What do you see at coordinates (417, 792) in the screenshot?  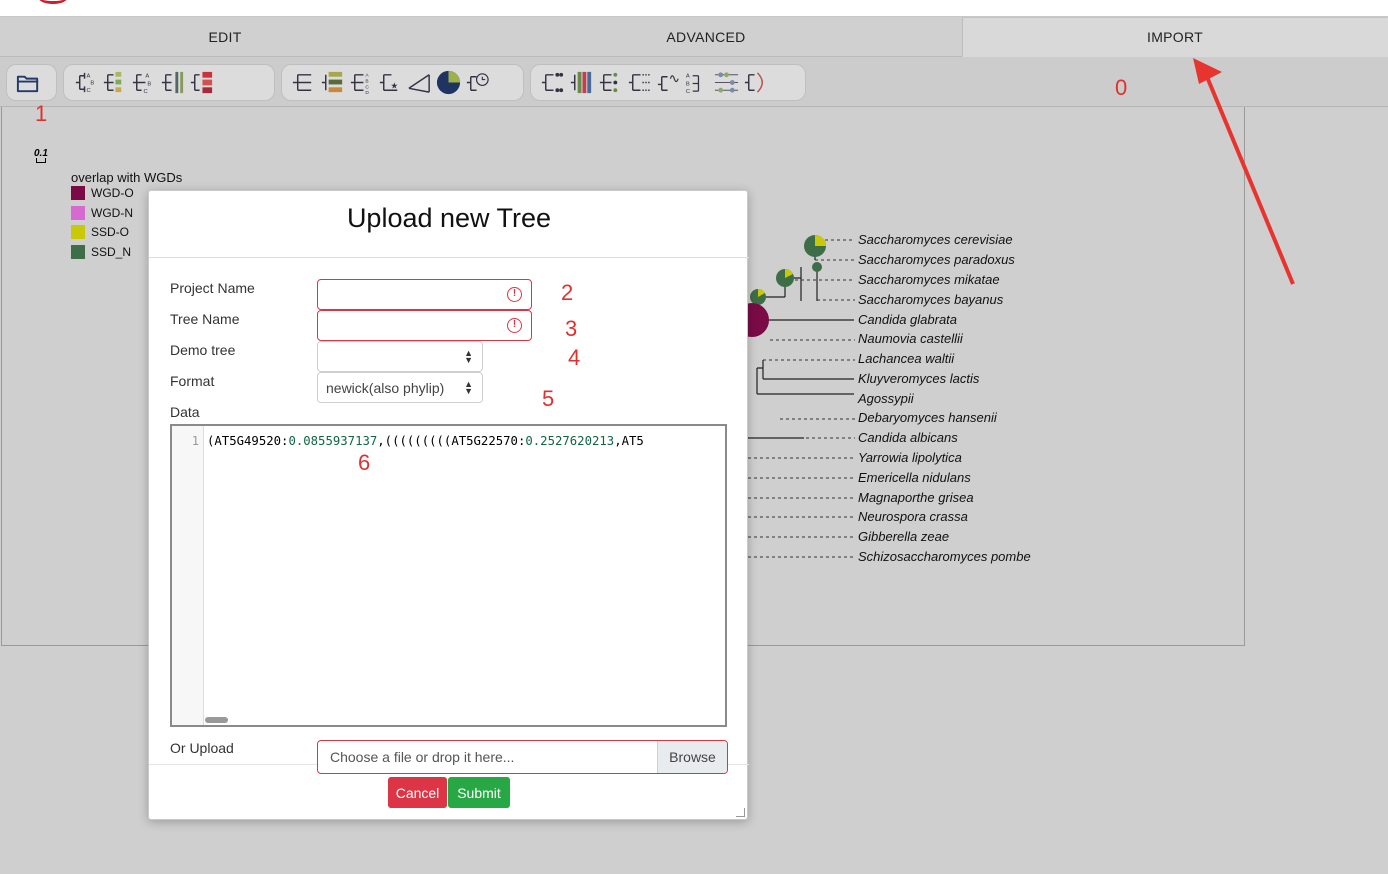 I see `cancel-button: Cancel` at bounding box center [417, 792].